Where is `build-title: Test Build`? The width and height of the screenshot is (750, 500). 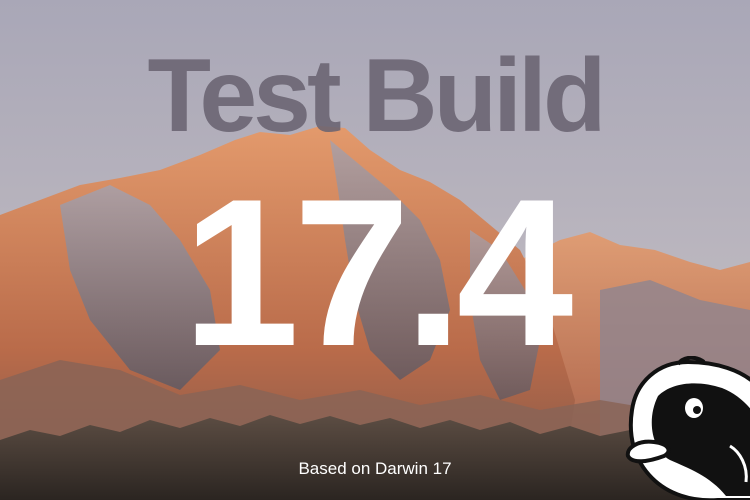 build-title: Test Build is located at coordinates (377, 96).